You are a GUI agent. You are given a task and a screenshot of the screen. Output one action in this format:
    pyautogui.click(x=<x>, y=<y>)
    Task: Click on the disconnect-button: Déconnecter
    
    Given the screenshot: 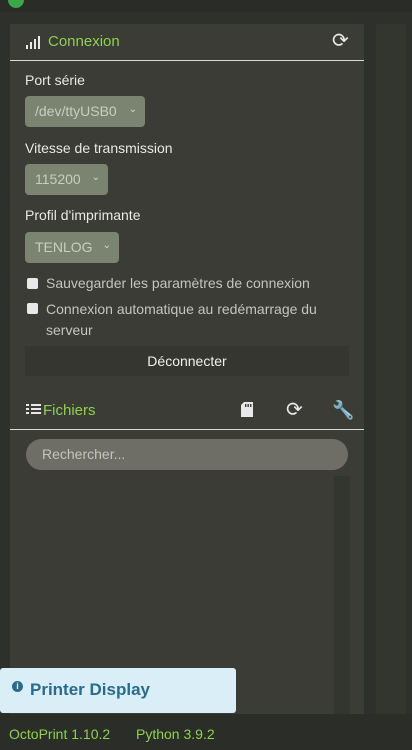 What is the action you would take?
    pyautogui.click(x=187, y=361)
    